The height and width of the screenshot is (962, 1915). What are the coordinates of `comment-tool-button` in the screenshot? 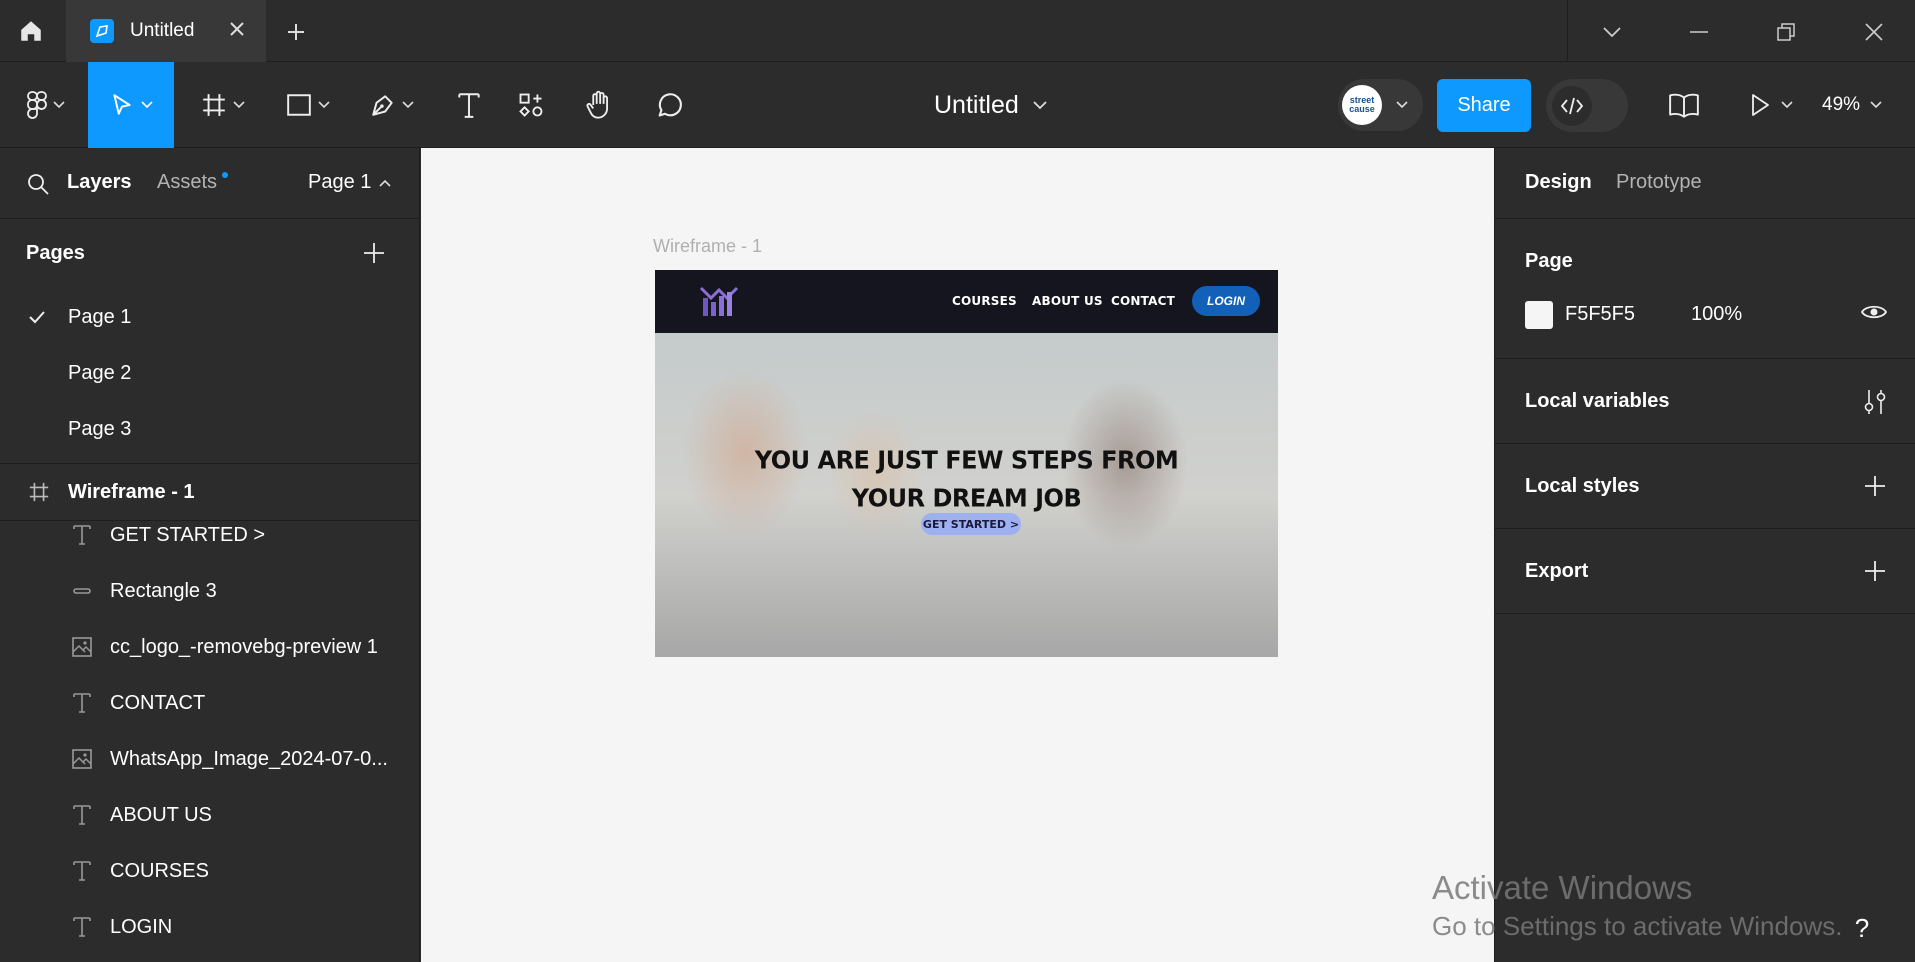 It's located at (669, 105).